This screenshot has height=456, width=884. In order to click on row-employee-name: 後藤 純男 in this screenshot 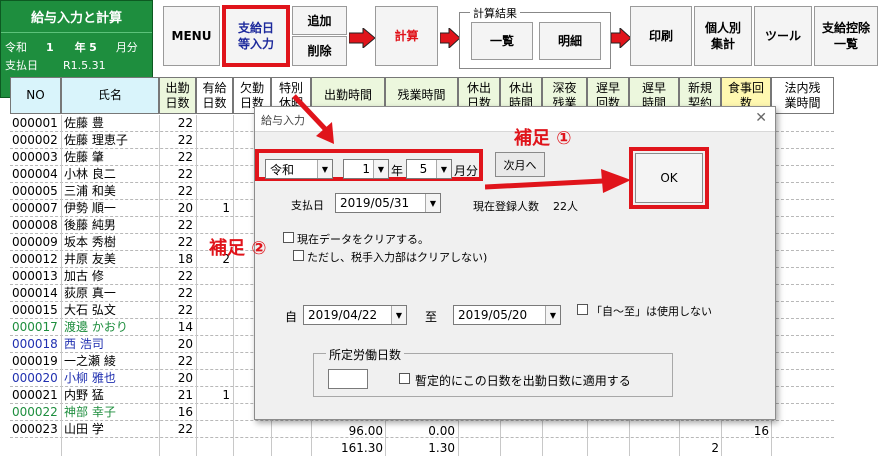, I will do `click(114, 225)`.